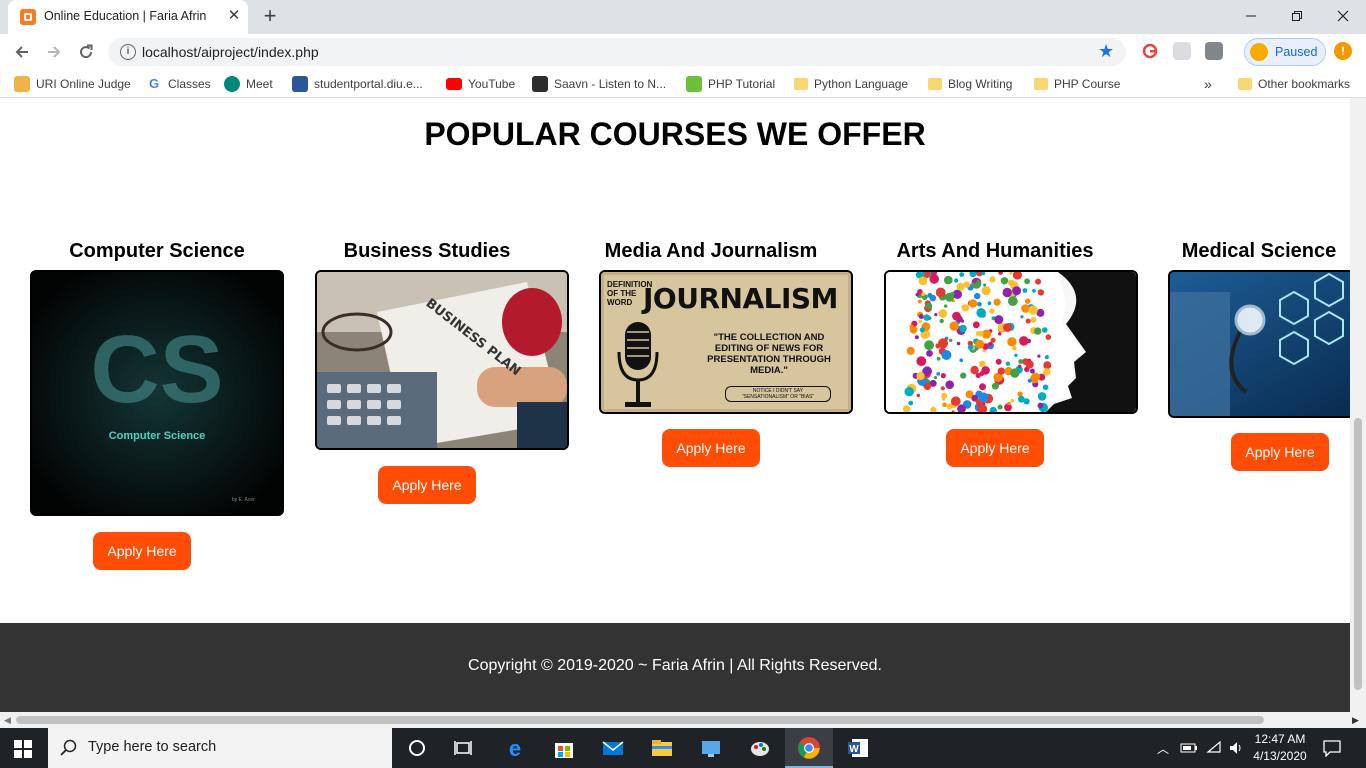 The image size is (1366, 768). Describe the element at coordinates (1259, 52) in the screenshot. I see `avatar` at that location.